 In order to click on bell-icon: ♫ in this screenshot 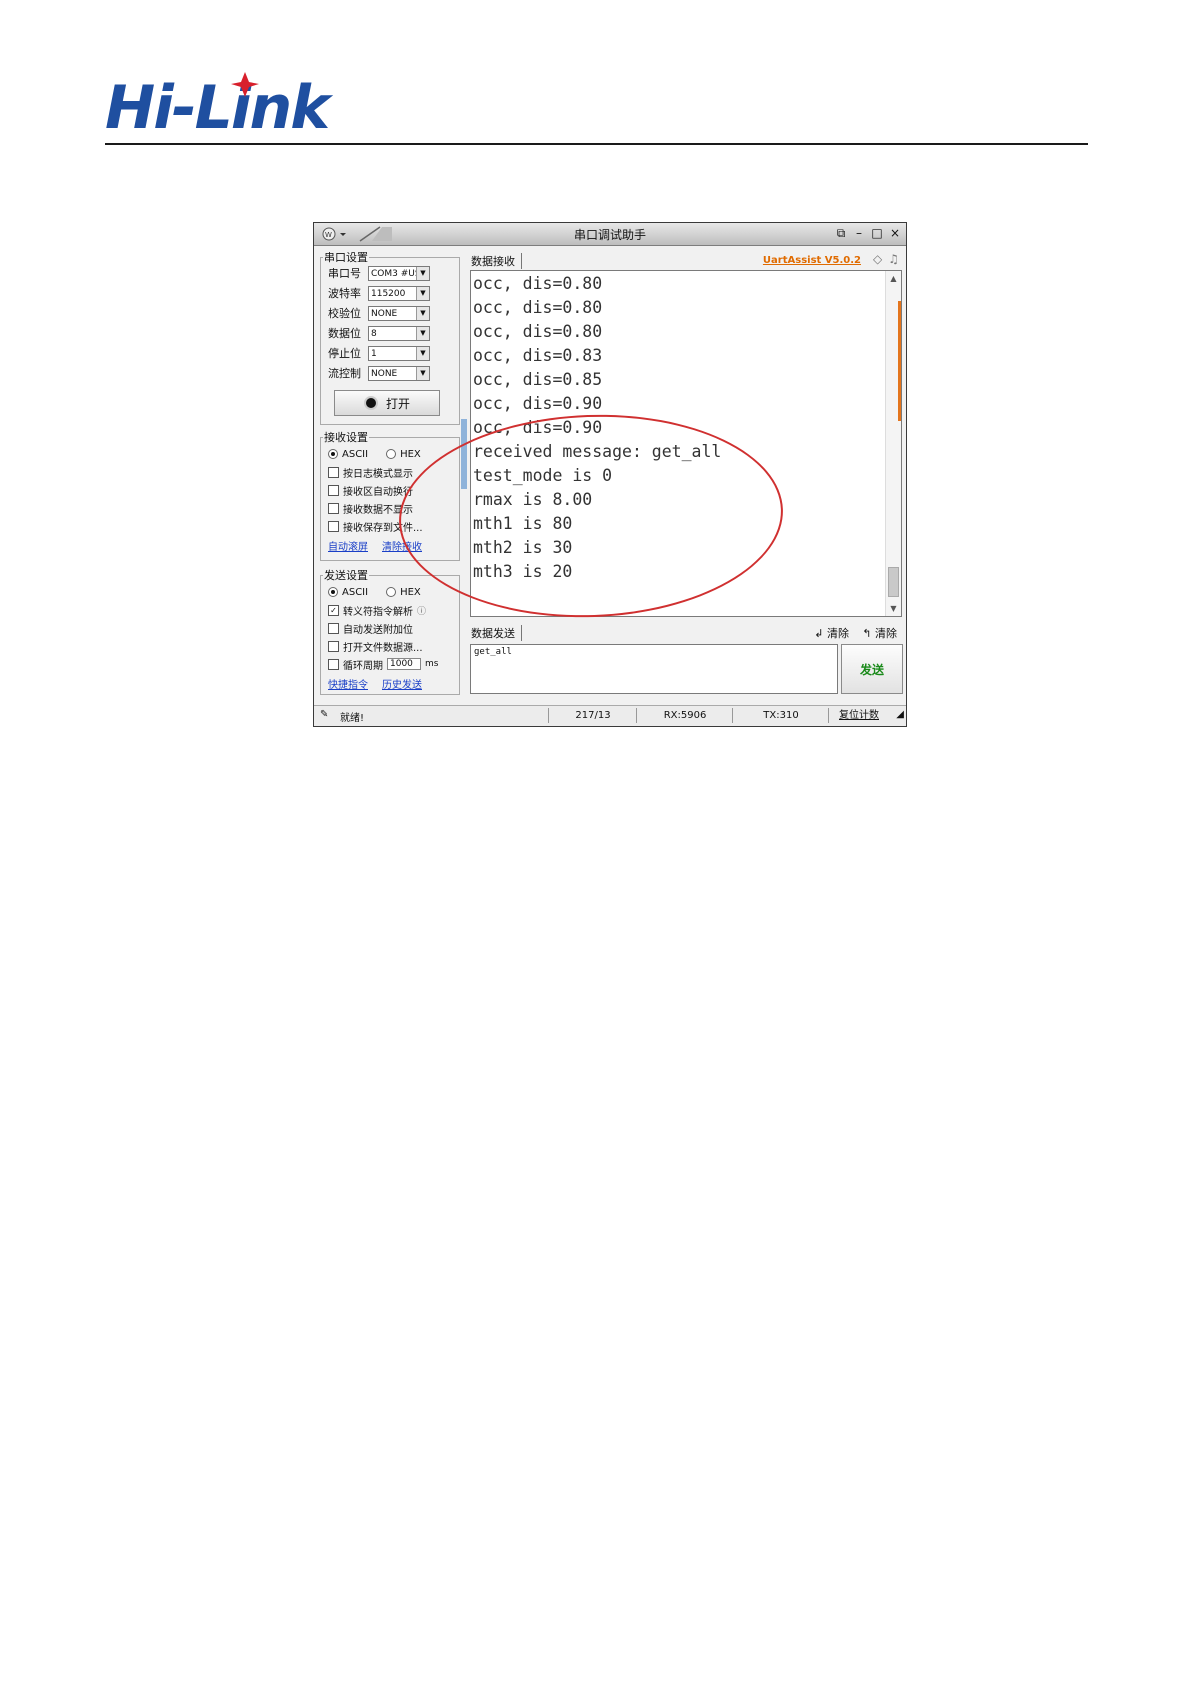, I will do `click(893, 259)`.